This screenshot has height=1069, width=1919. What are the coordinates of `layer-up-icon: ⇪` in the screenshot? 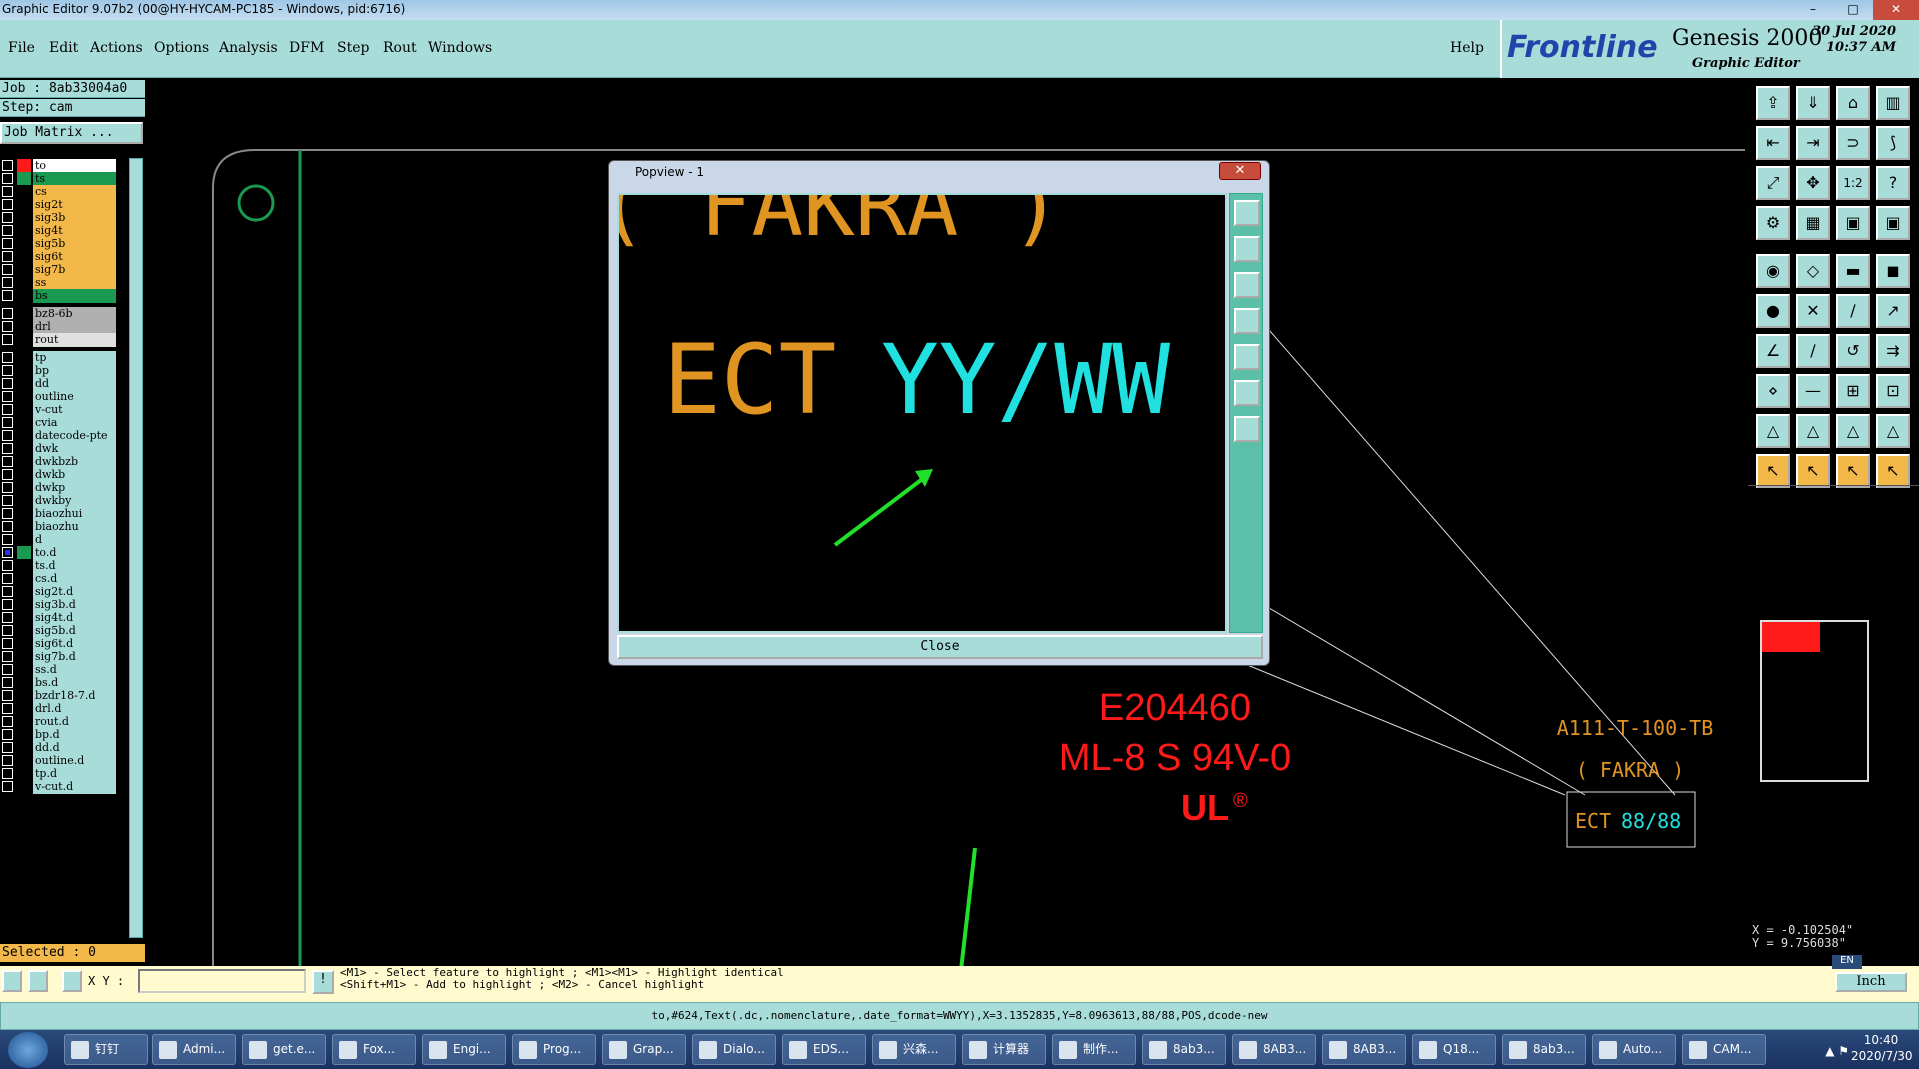 It's located at (1773, 103).